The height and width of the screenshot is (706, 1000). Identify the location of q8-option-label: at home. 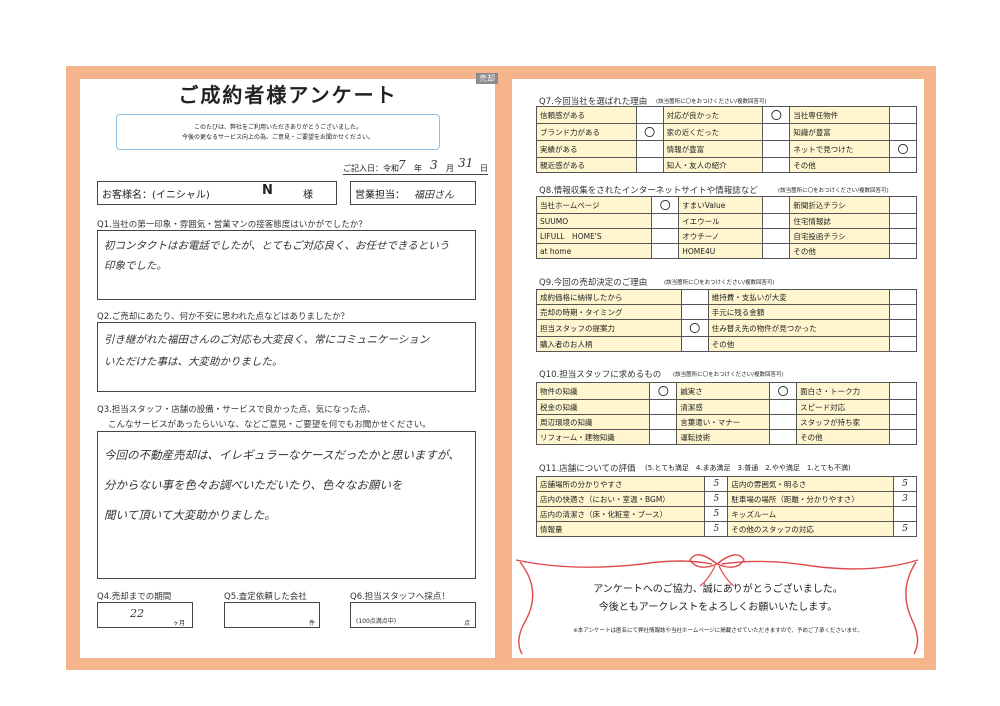
(594, 251).